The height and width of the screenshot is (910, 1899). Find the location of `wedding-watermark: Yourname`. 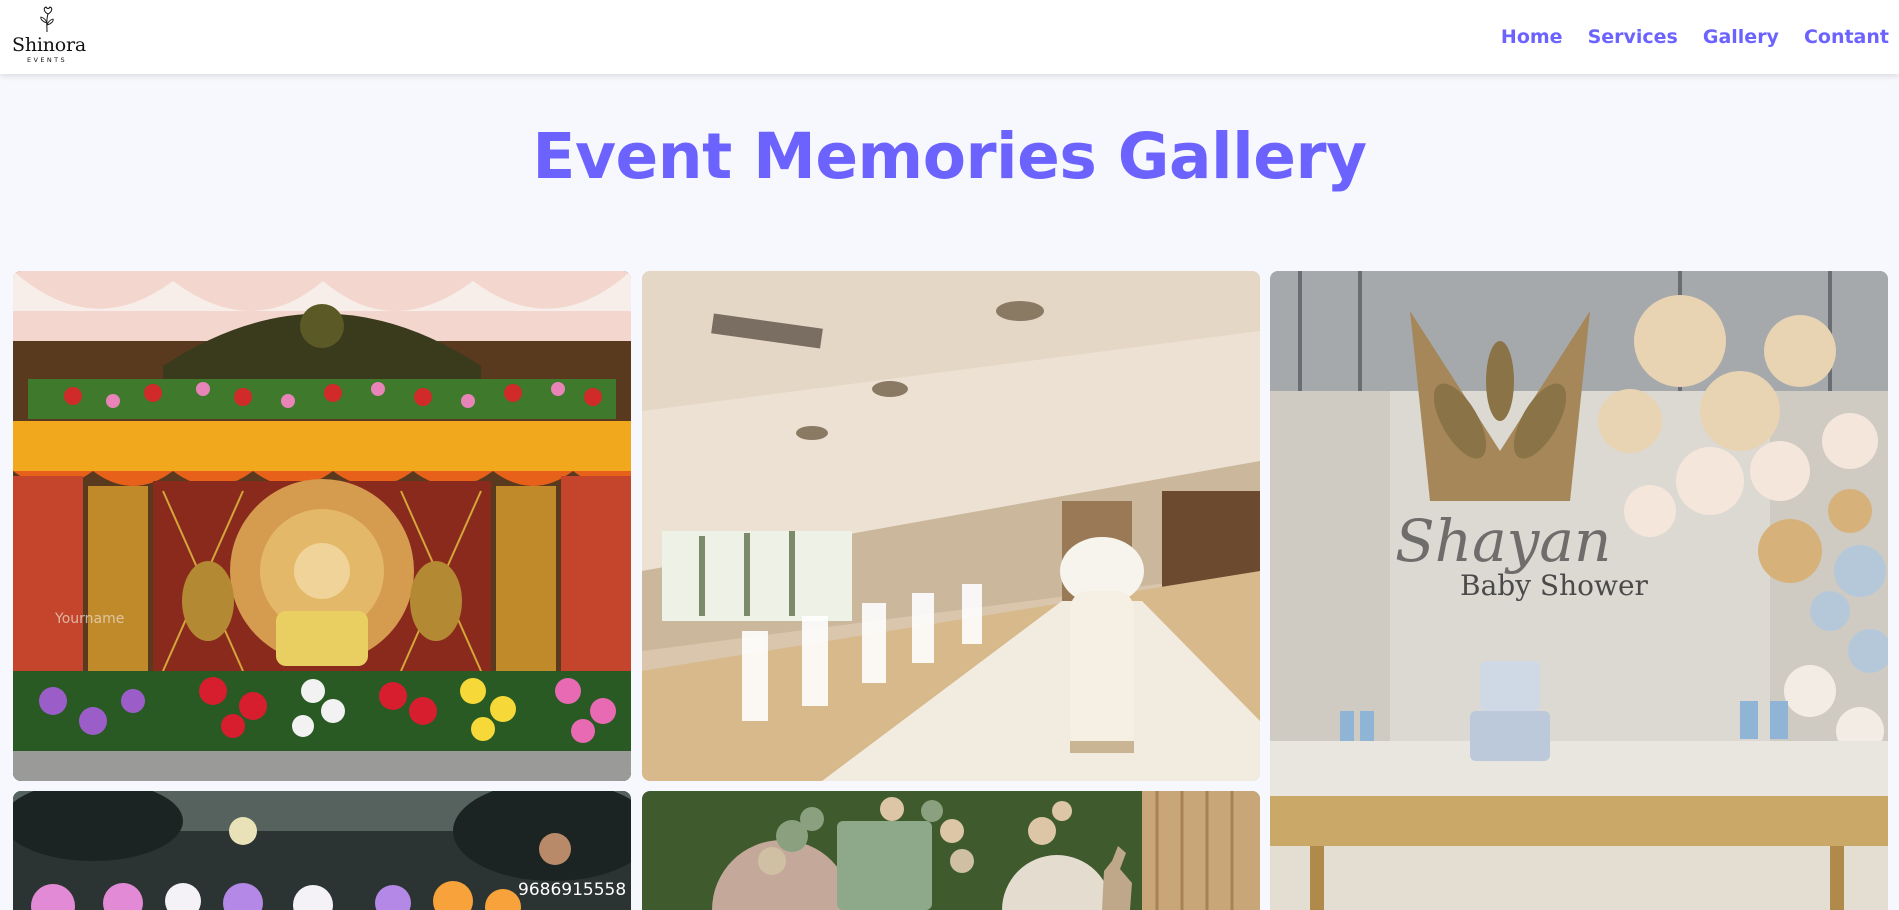

wedding-watermark: Yourname is located at coordinates (89, 619).